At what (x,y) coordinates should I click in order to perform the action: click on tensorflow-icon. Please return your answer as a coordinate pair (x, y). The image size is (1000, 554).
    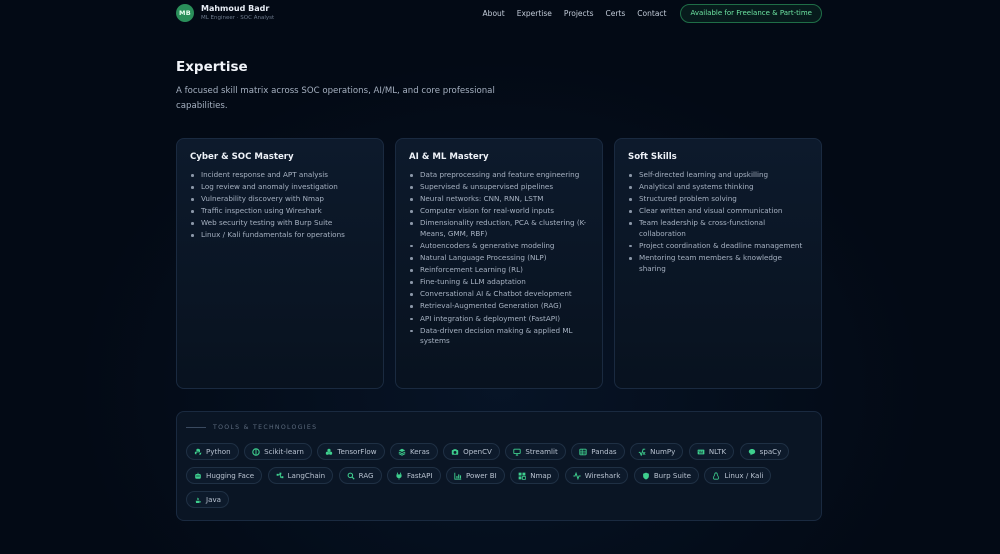
    Looking at the image, I should click on (329, 452).